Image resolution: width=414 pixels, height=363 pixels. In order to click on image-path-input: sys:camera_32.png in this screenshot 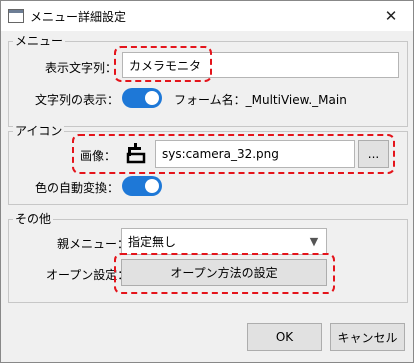, I will do `click(255, 154)`.